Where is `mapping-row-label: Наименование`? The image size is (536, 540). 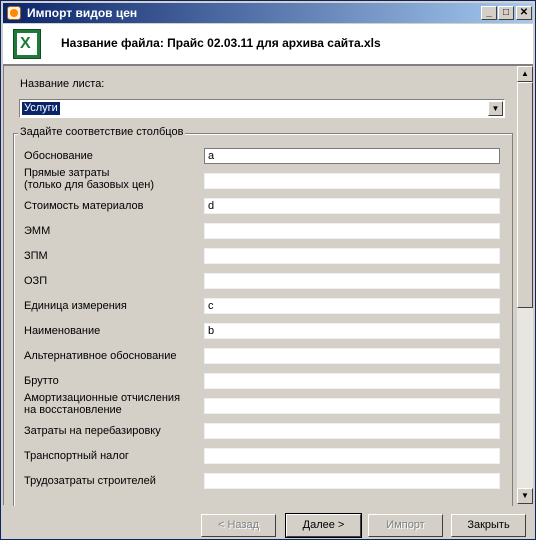 mapping-row-label: Наименование is located at coordinates (62, 331).